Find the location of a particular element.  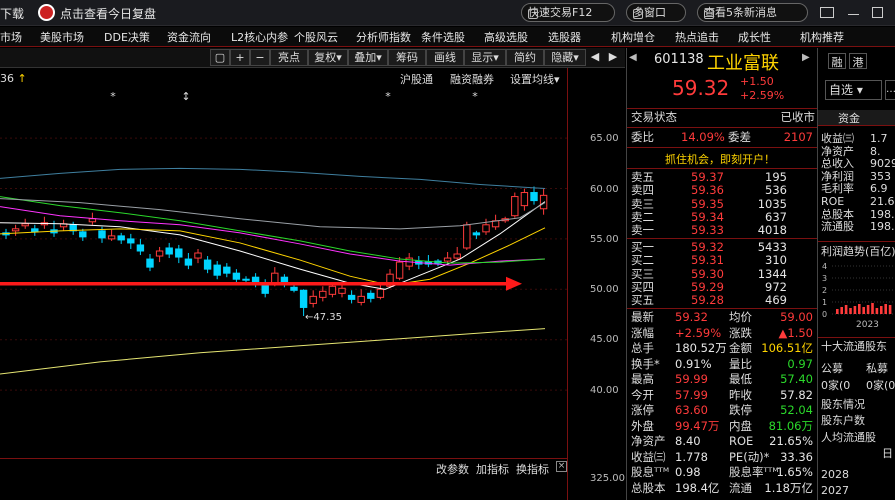

ask-price: 59.34 is located at coordinates (707, 216).